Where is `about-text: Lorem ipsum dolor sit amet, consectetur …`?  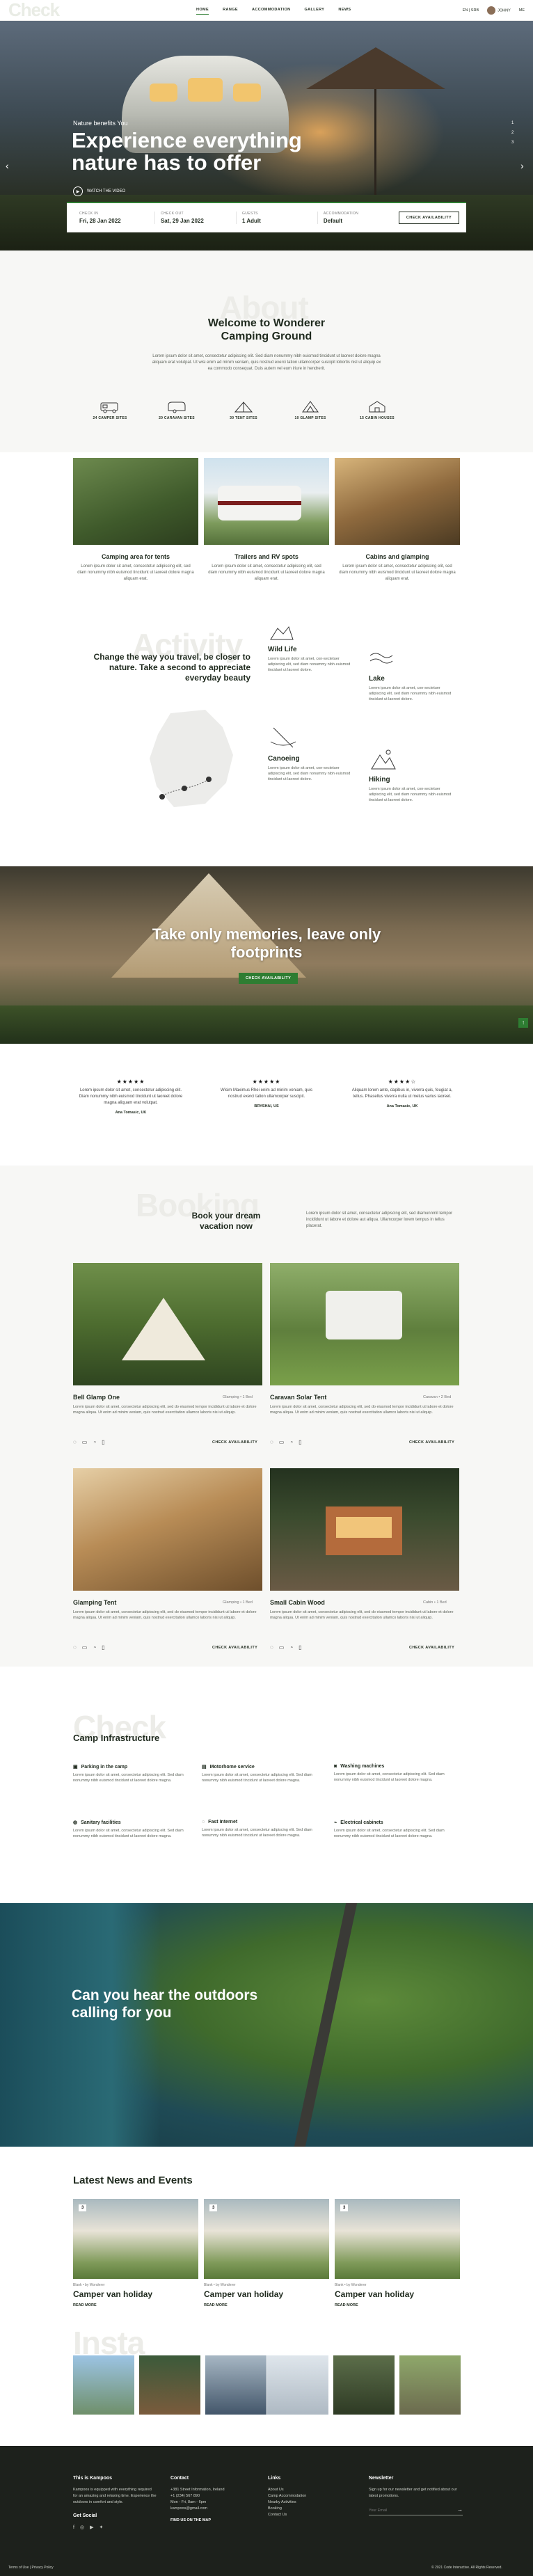
about-text: Lorem ipsum dolor sit amet, consectetur … is located at coordinates (266, 362).